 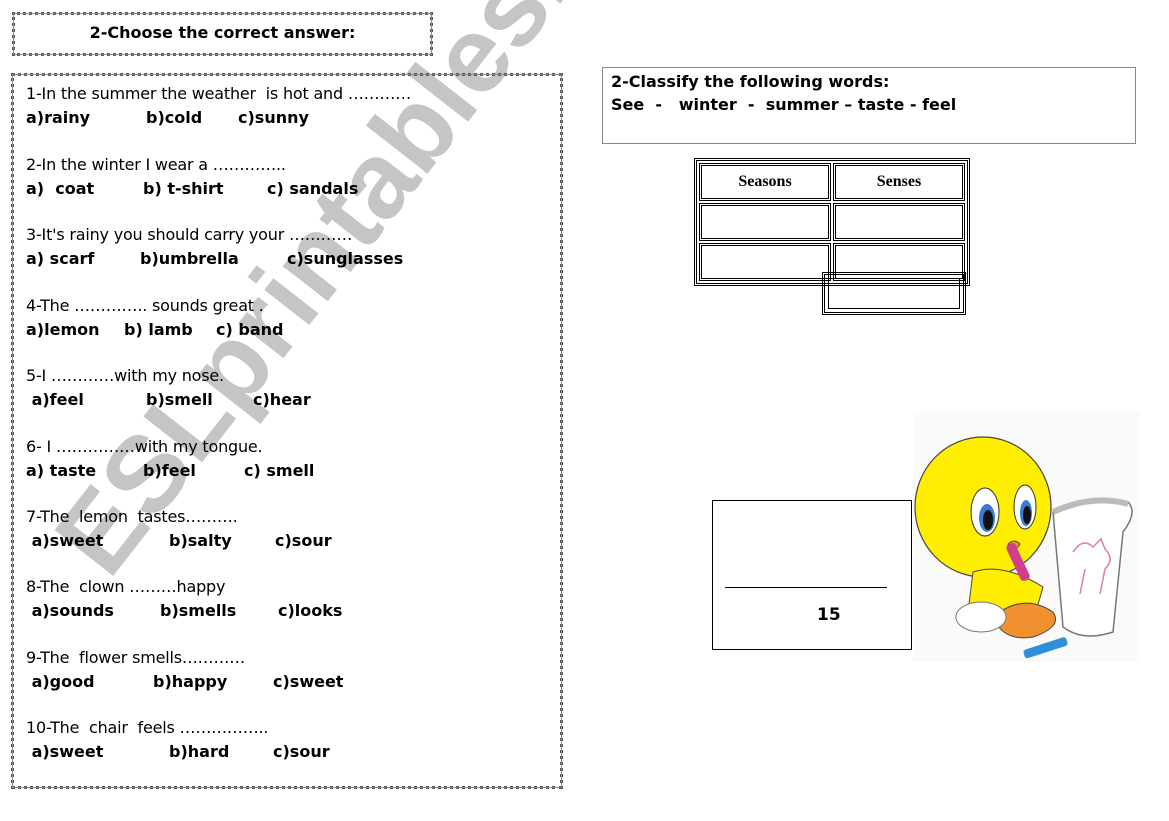 What do you see at coordinates (249, 330) in the screenshot?
I see `answer-option: c) band` at bounding box center [249, 330].